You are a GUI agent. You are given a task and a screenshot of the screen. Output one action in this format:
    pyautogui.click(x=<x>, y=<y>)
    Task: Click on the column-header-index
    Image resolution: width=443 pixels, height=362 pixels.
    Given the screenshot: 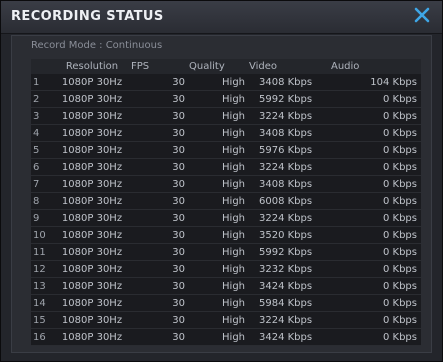 What is the action you would take?
    pyautogui.click(x=42, y=66)
    